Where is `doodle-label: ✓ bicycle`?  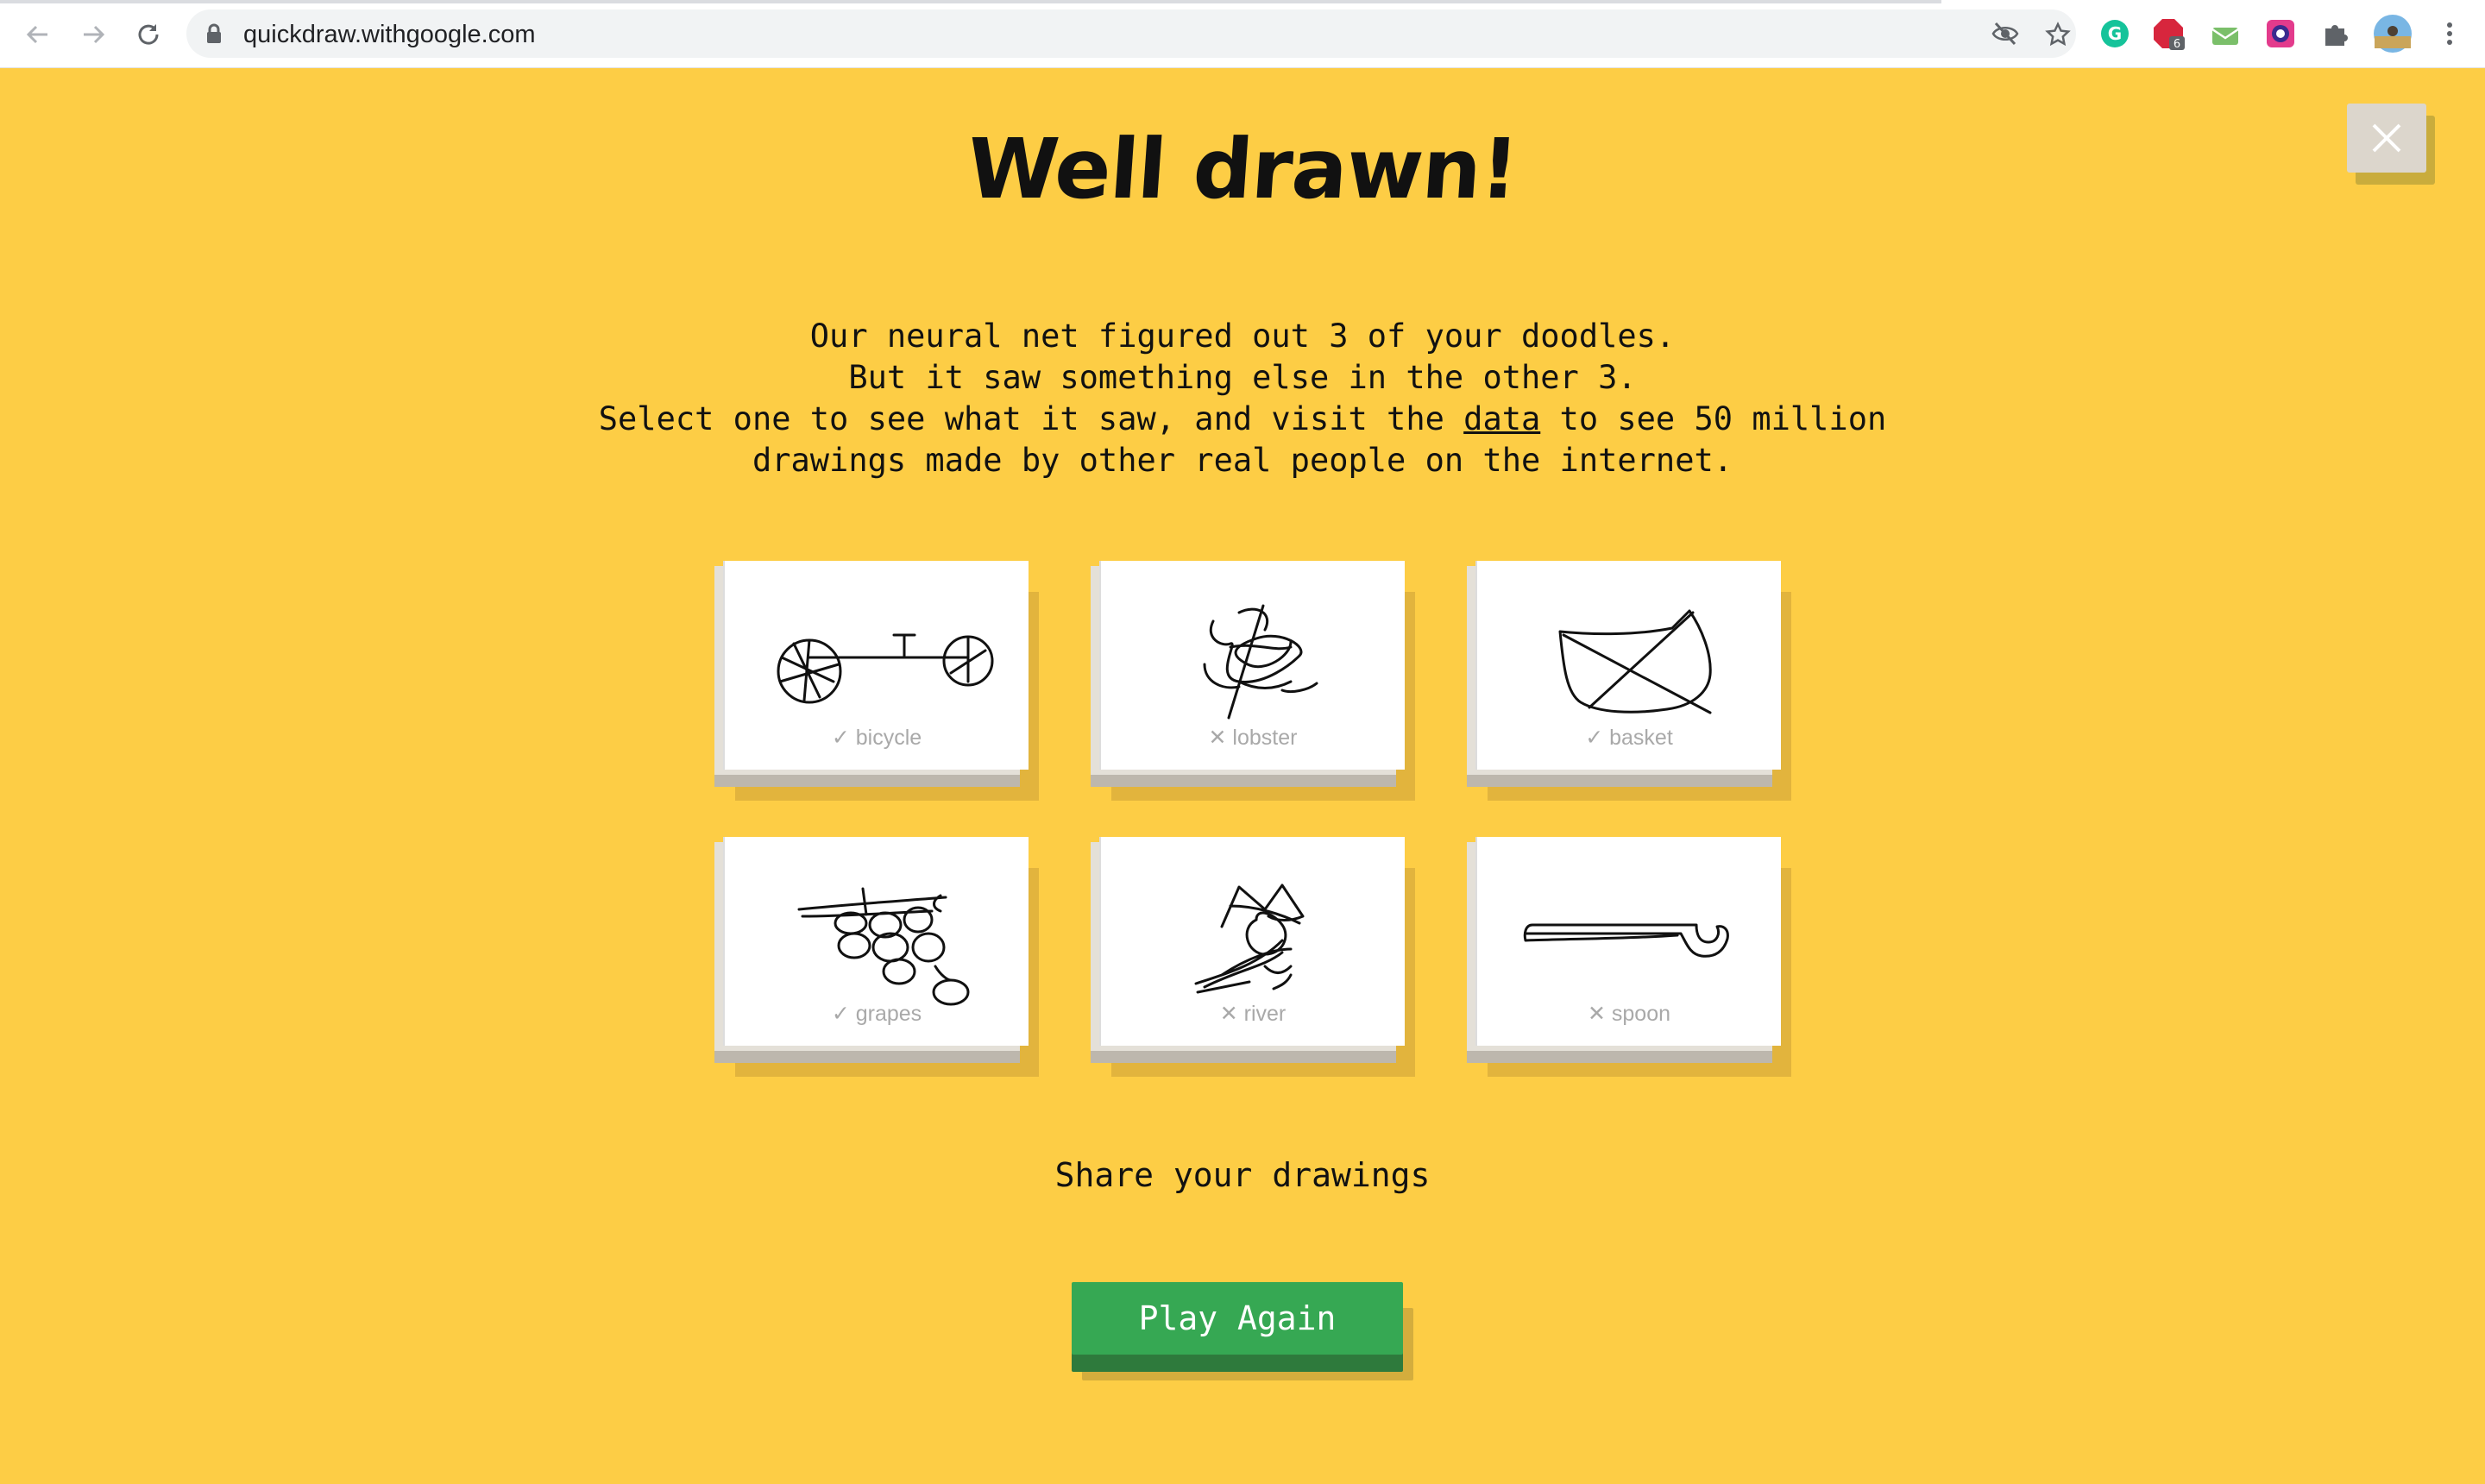 doodle-label: ✓ bicycle is located at coordinates (877, 738).